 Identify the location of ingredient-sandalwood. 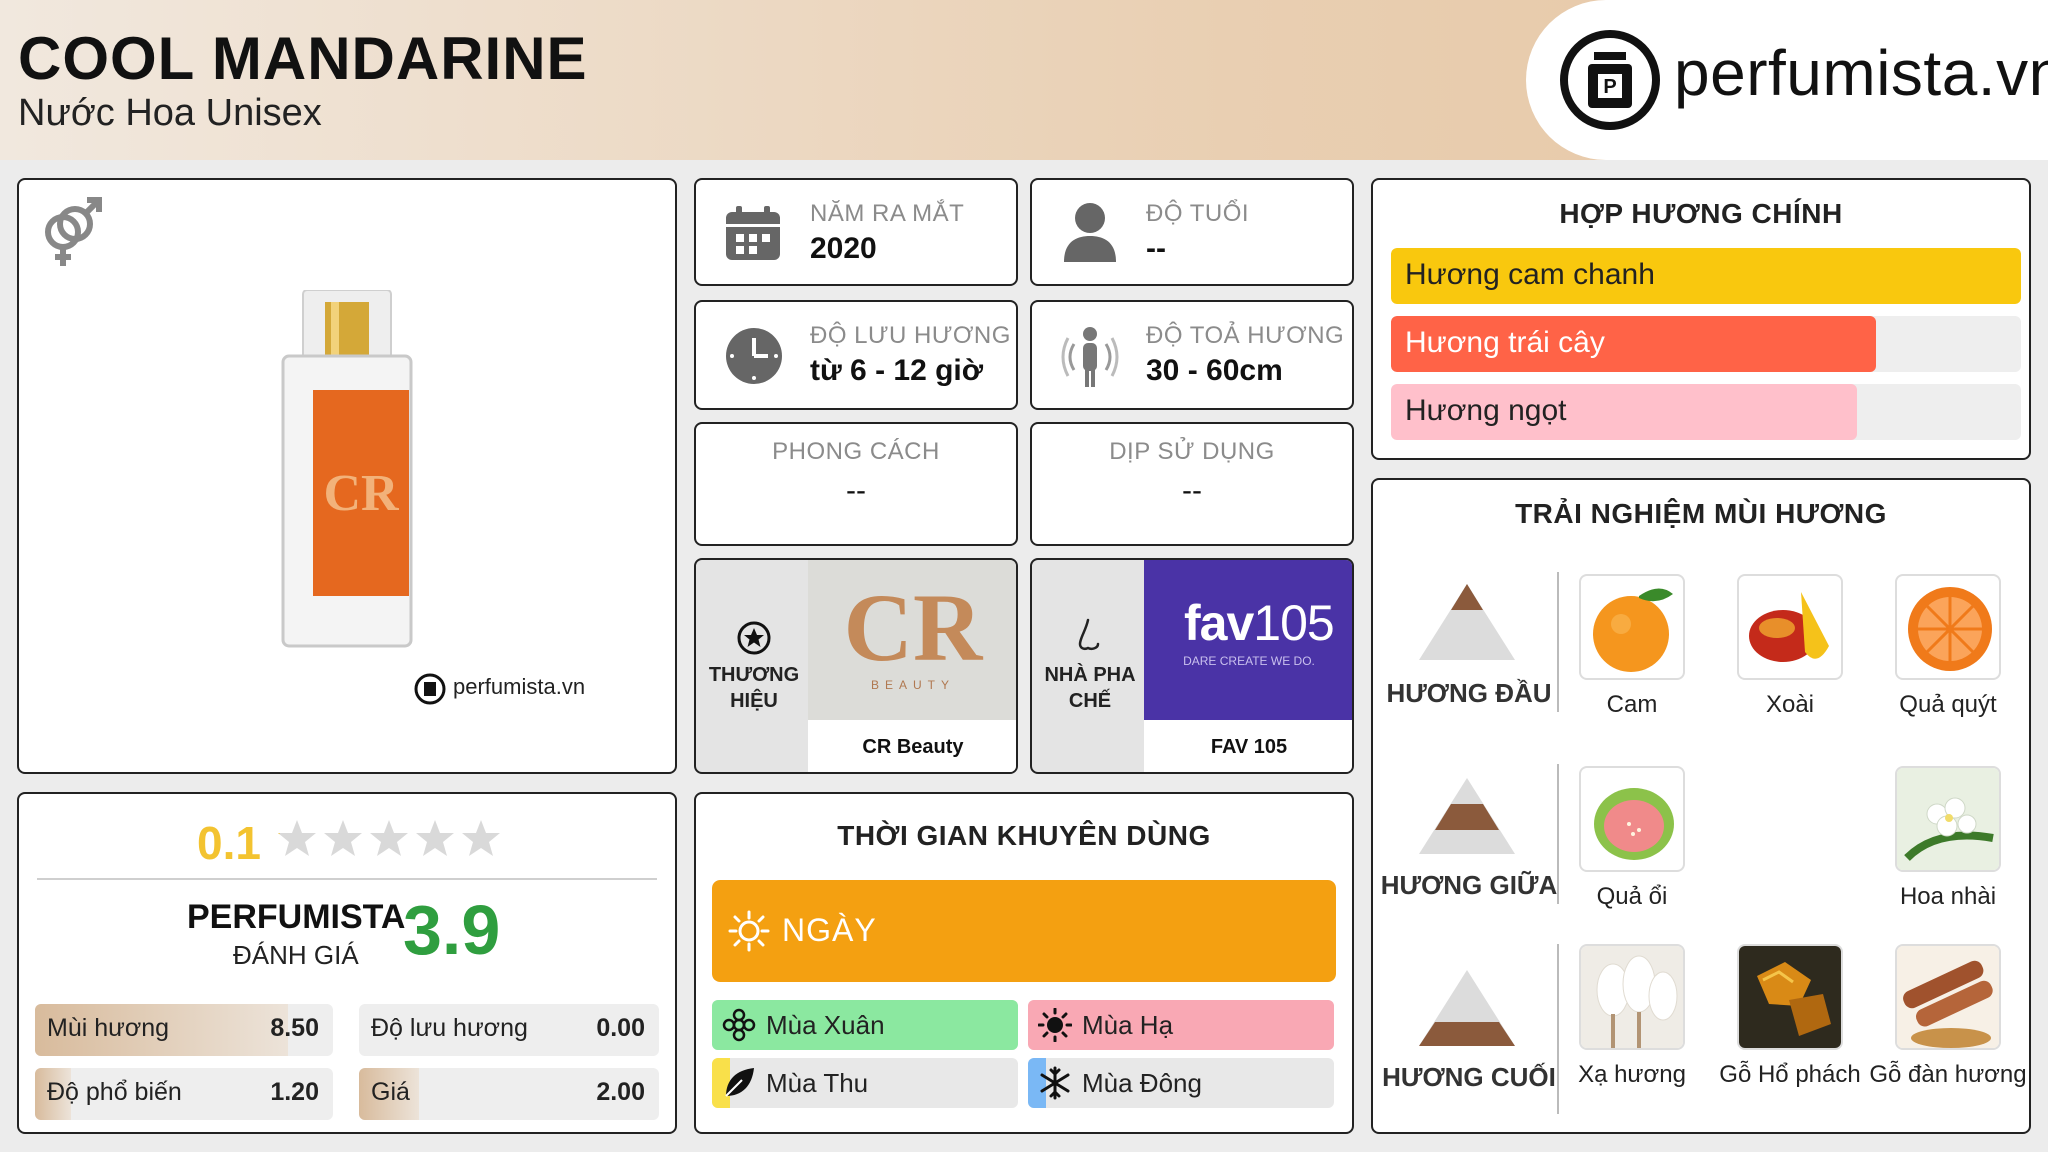
(1948, 997).